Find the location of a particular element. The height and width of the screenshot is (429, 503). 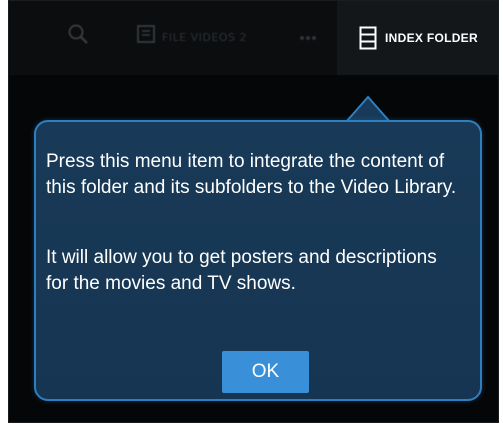

filter-icon is located at coordinates (146, 34).